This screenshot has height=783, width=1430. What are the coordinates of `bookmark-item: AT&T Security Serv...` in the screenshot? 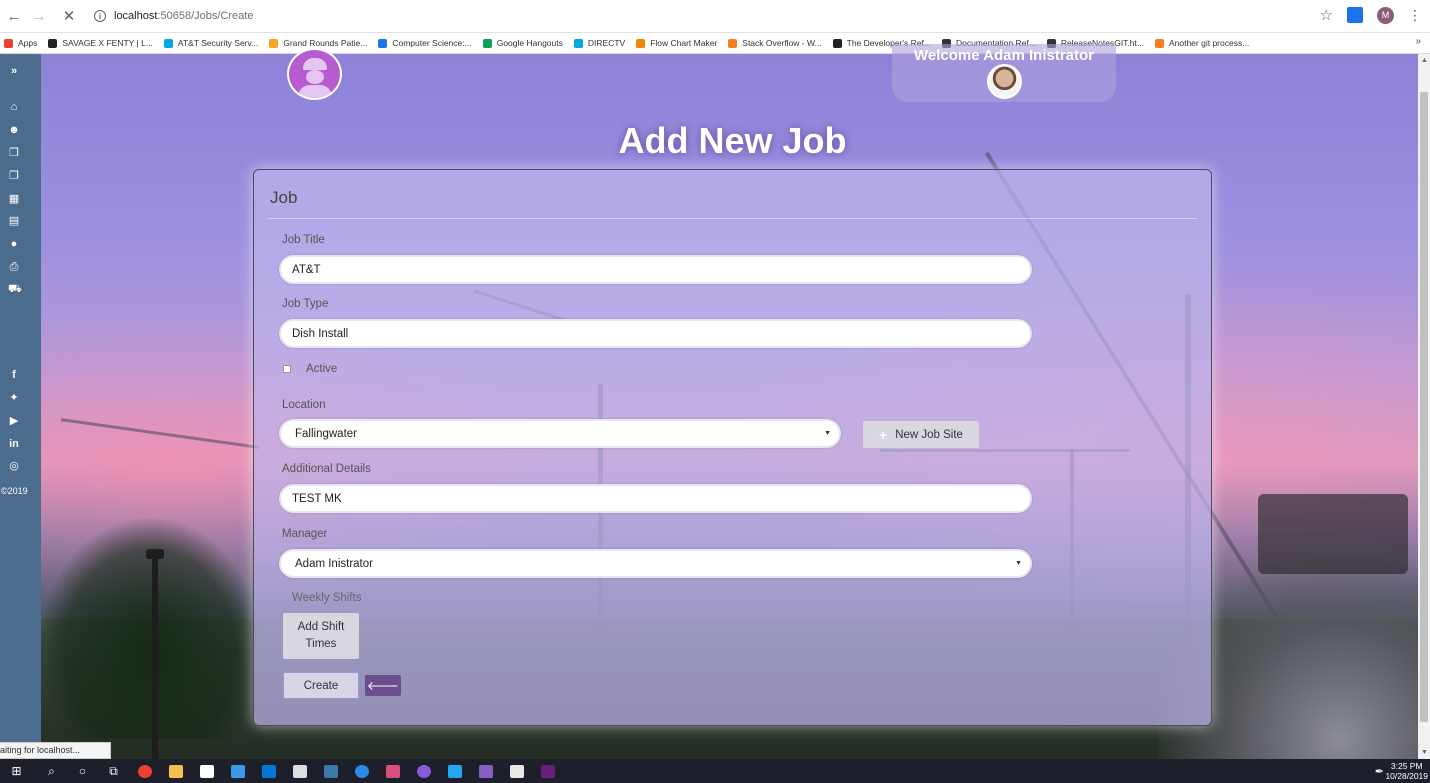 It's located at (210, 43).